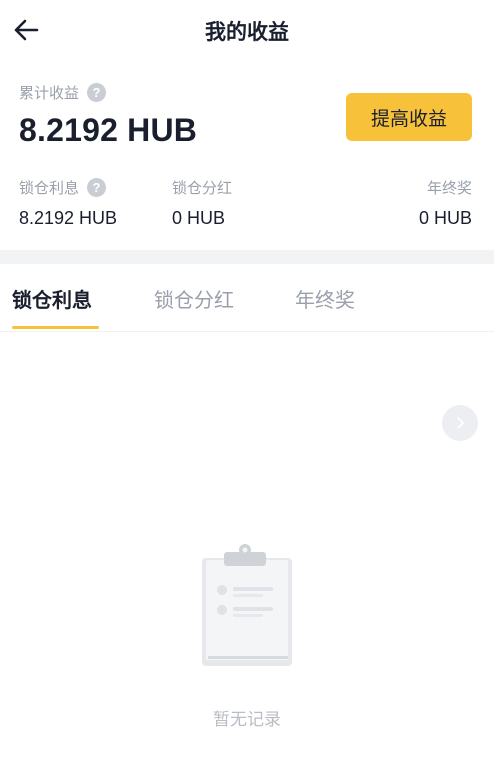 The height and width of the screenshot is (768, 494). Describe the element at coordinates (247, 257) in the screenshot. I see `section-divider` at that location.